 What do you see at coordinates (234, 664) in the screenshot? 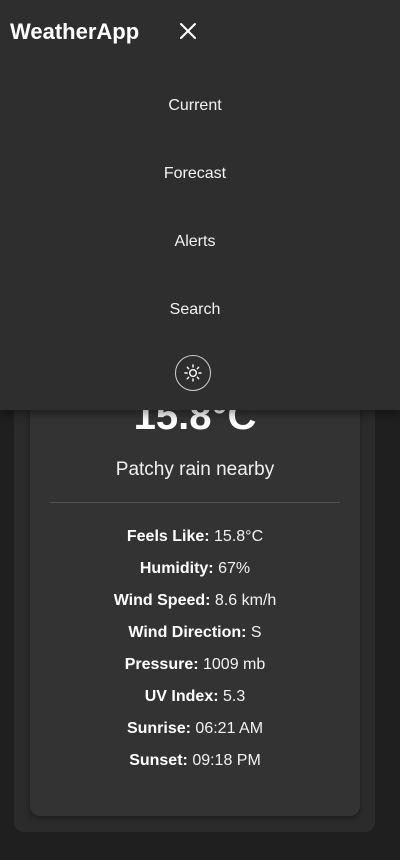
I see `detail-value: 1009 mb` at bounding box center [234, 664].